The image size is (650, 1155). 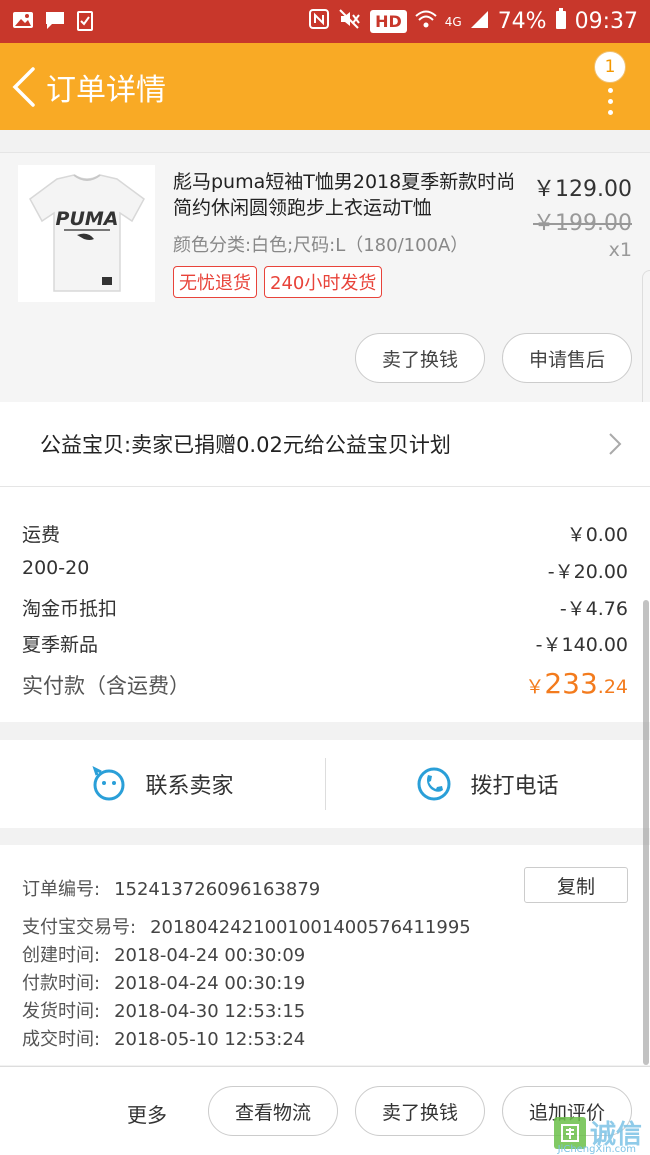 I want to click on fee-value: -￥140.00, so click(x=581, y=645).